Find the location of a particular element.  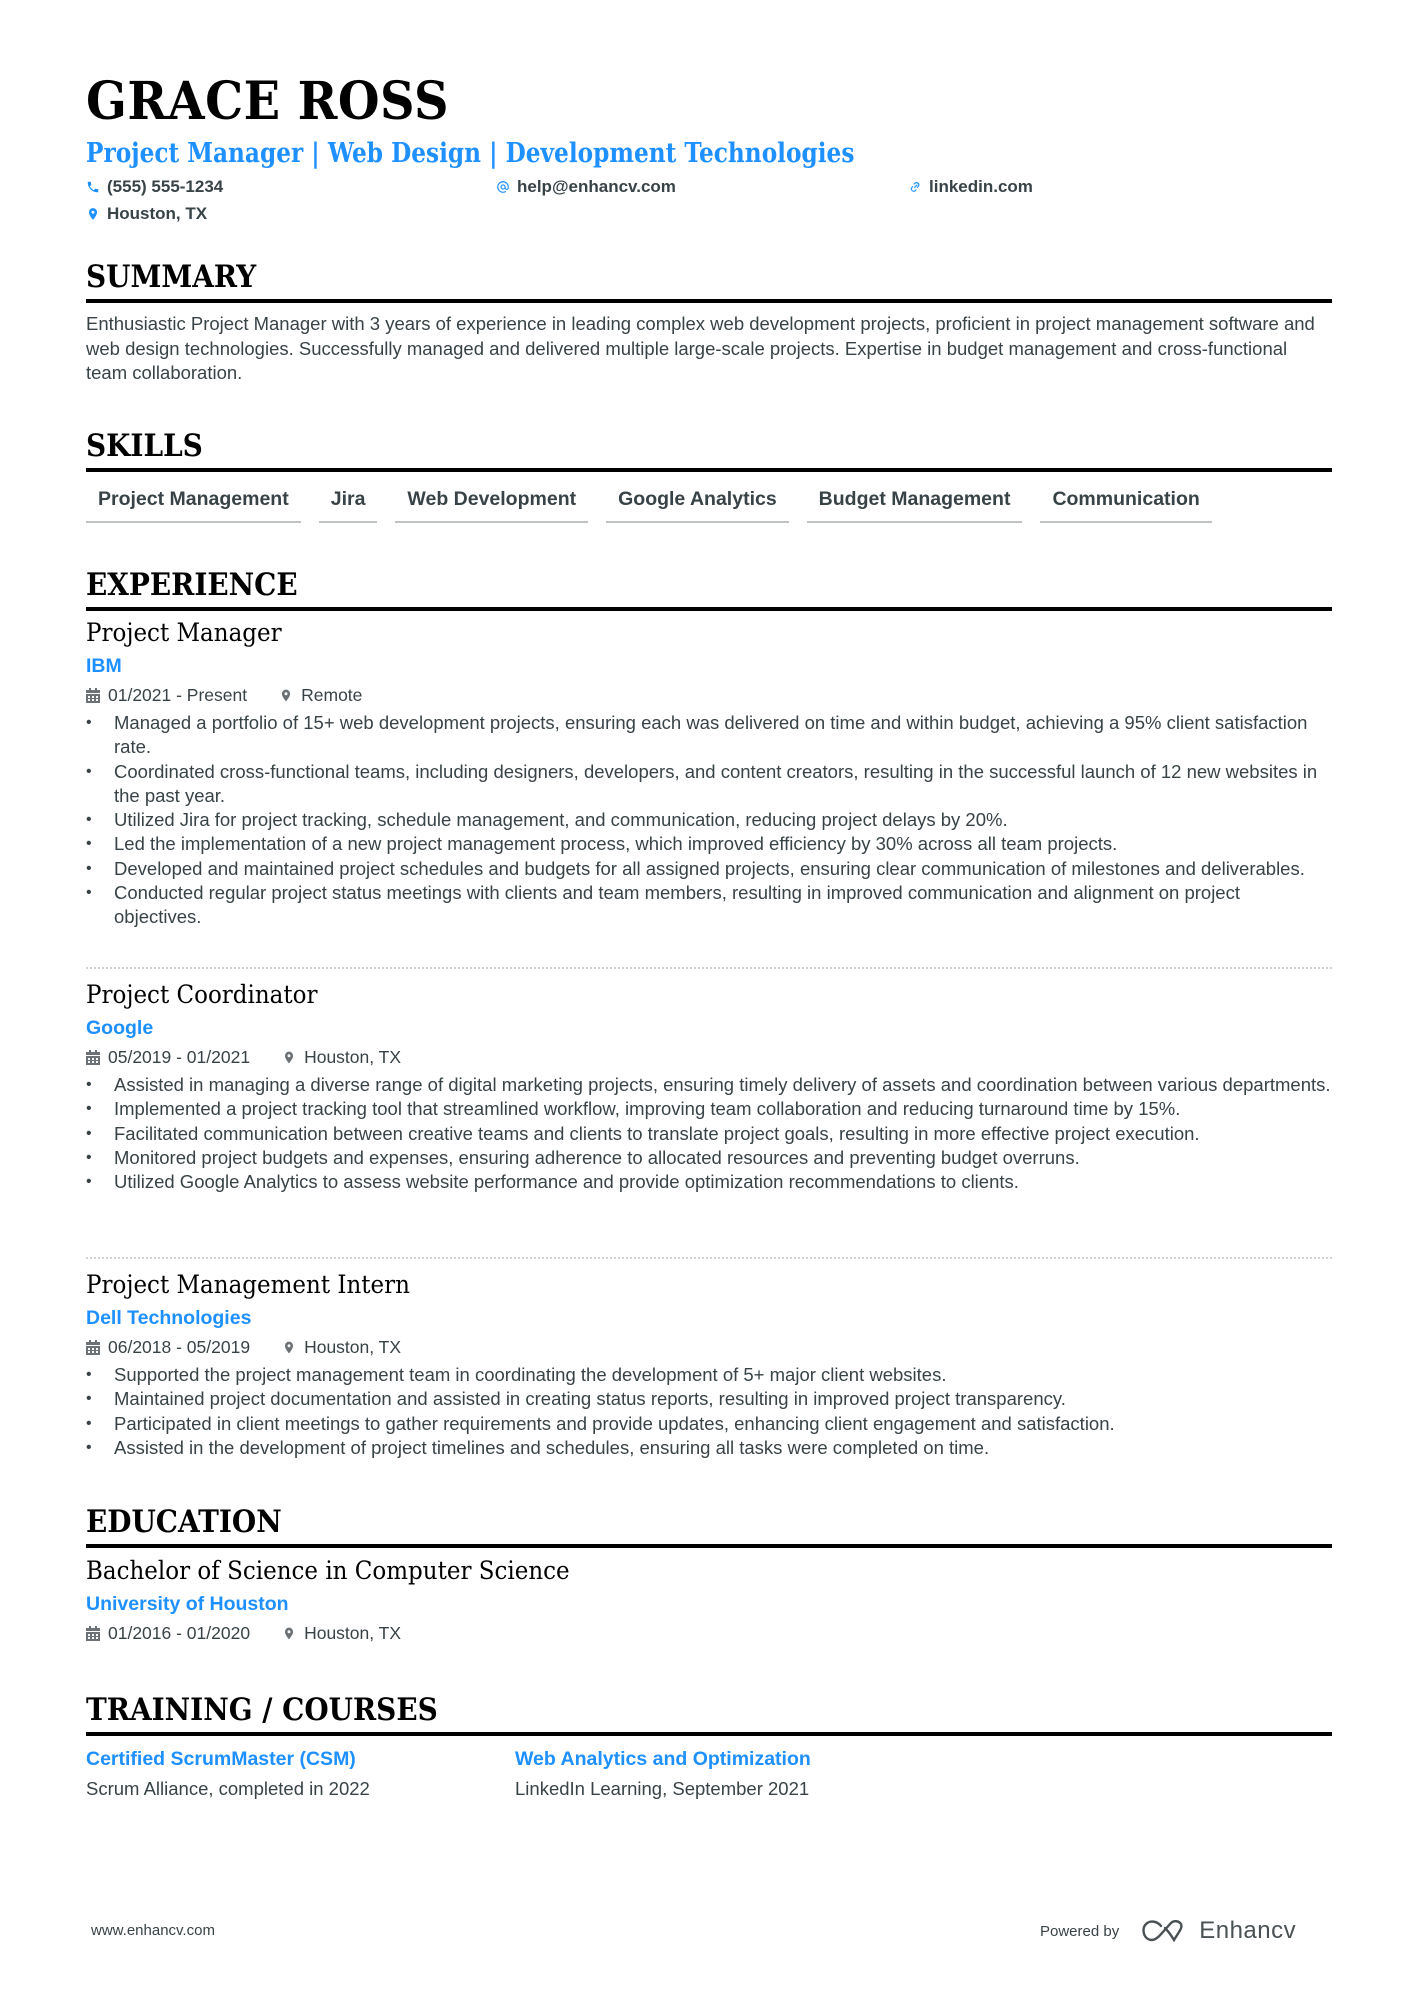

contact-location: Houston, TX is located at coordinates (146, 213).